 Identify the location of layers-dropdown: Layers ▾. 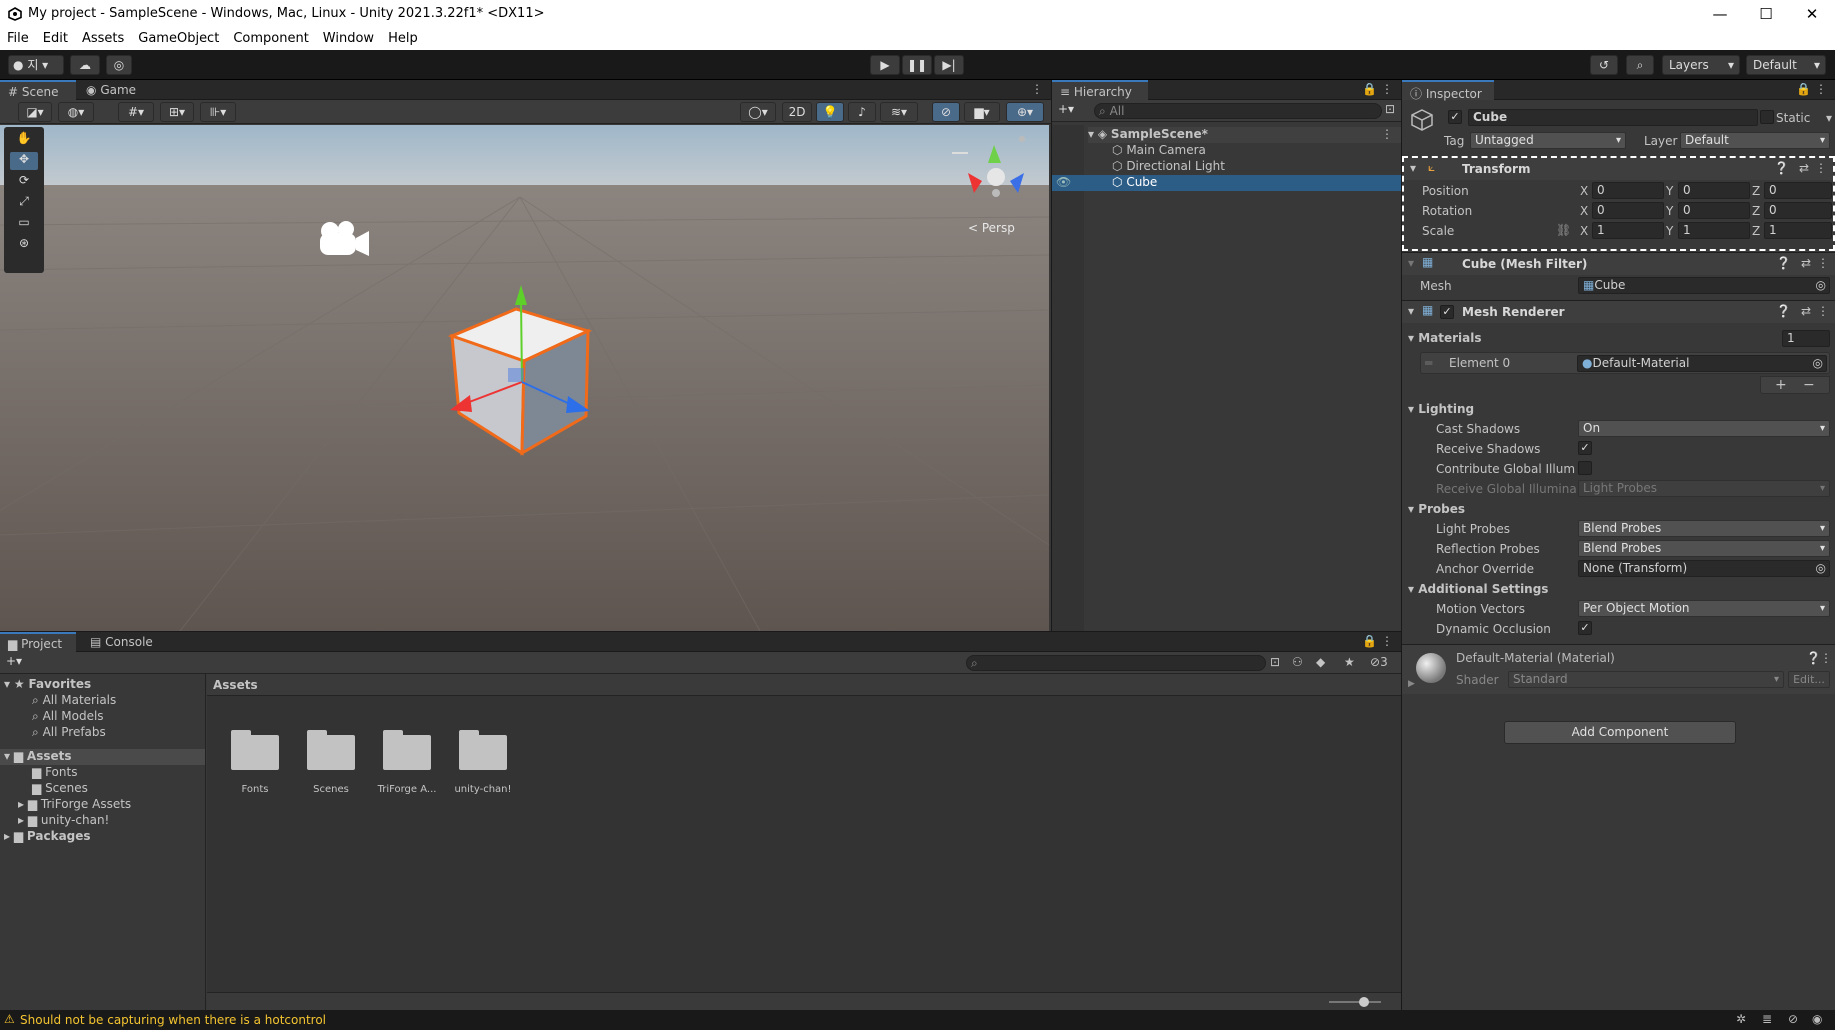
(1701, 65).